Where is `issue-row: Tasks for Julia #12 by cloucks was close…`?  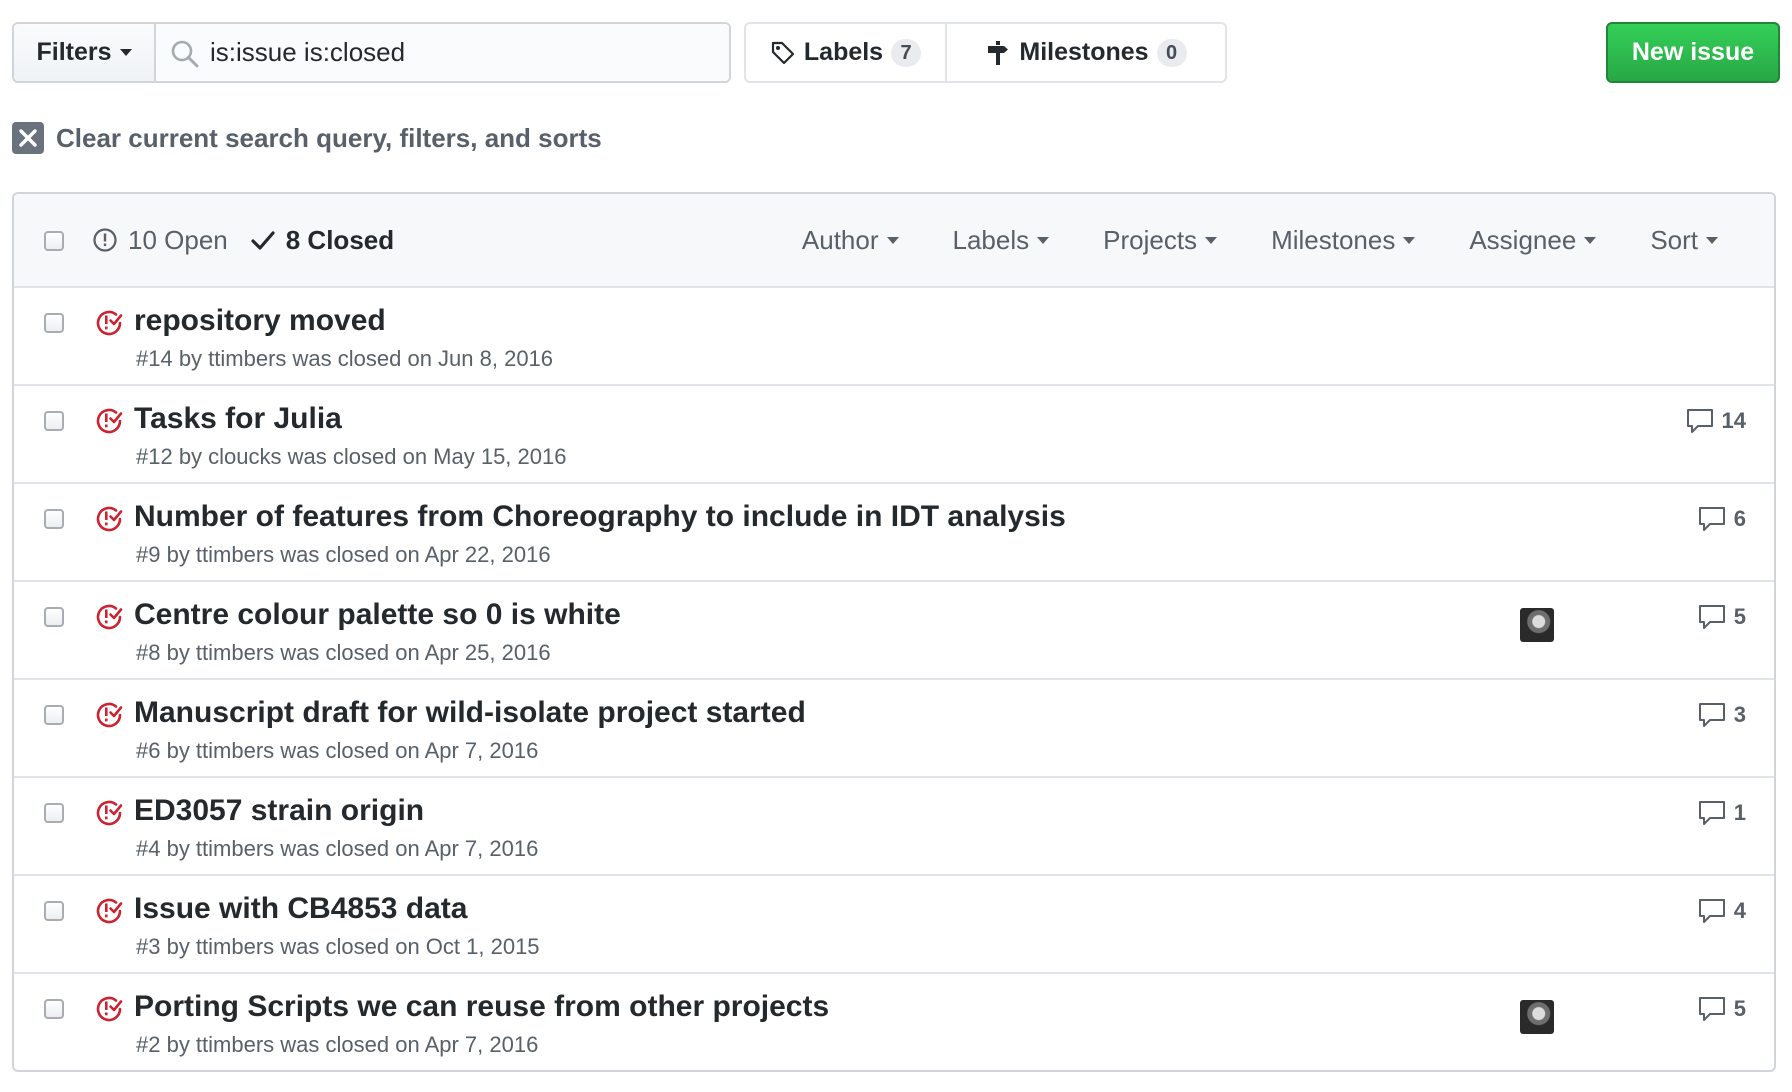 issue-row: Tasks for Julia #12 by cloucks was close… is located at coordinates (894, 435).